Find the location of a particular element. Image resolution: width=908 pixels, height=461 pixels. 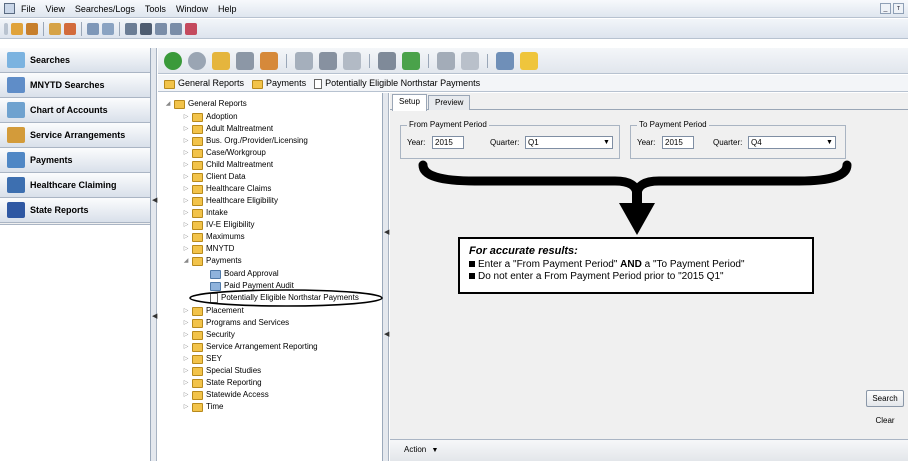

restore-button: т is located at coordinates (898, 8).